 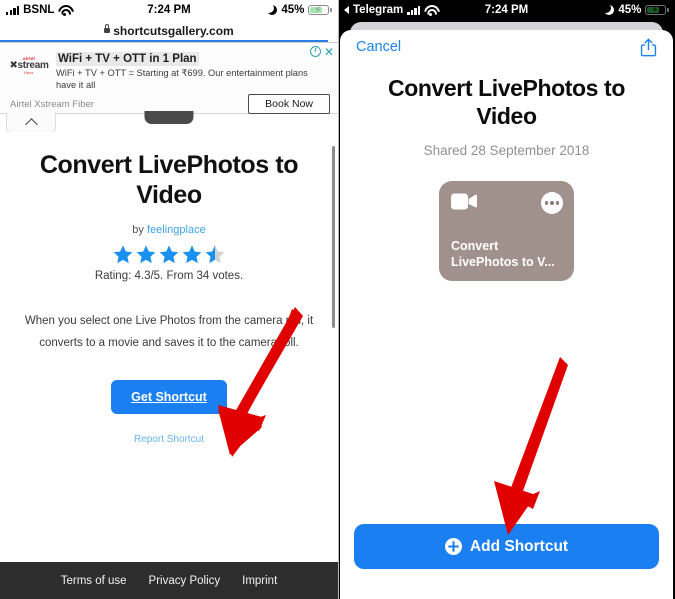 I want to click on page-load-progress, so click(x=164, y=40).